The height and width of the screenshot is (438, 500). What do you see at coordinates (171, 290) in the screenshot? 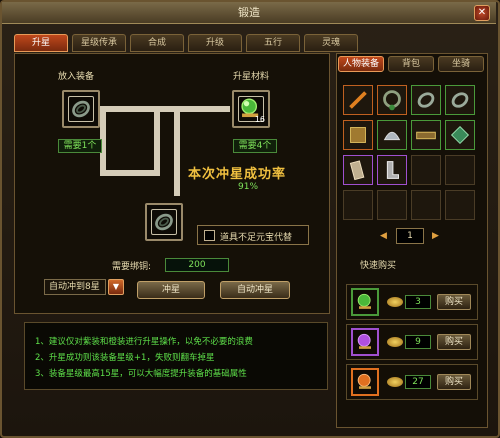
I see `star-up-button: 冲星` at bounding box center [171, 290].